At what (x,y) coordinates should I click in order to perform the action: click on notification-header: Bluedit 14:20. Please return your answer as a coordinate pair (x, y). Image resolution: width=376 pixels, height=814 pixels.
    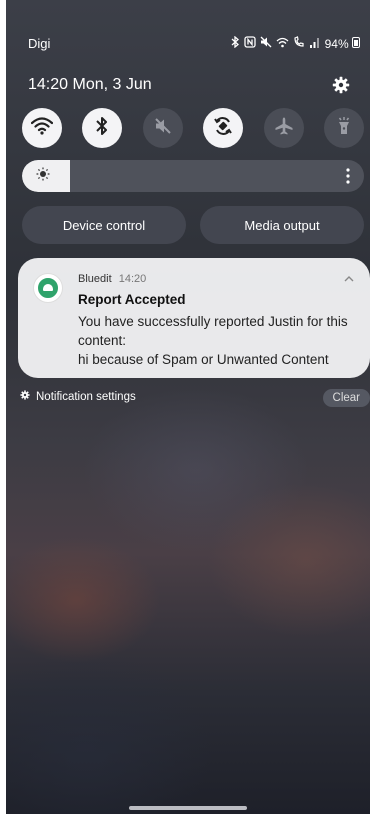
    Looking at the image, I should click on (112, 279).